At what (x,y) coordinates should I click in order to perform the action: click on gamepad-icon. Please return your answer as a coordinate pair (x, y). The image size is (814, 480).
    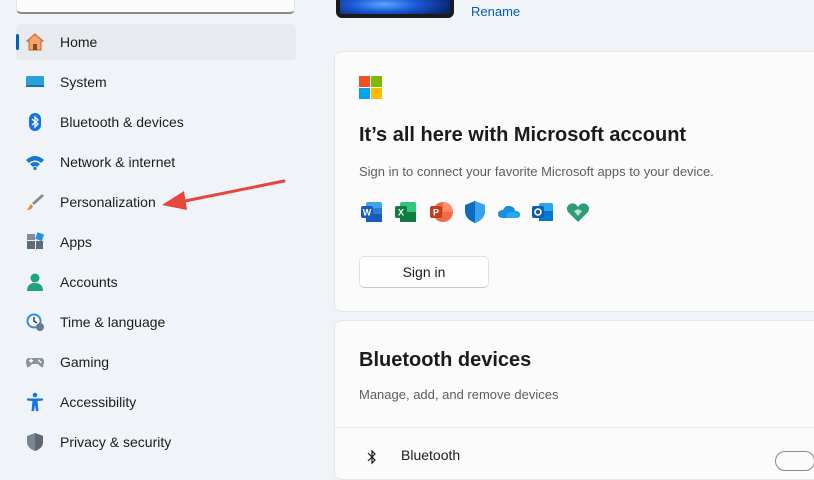
    Looking at the image, I should click on (35, 362).